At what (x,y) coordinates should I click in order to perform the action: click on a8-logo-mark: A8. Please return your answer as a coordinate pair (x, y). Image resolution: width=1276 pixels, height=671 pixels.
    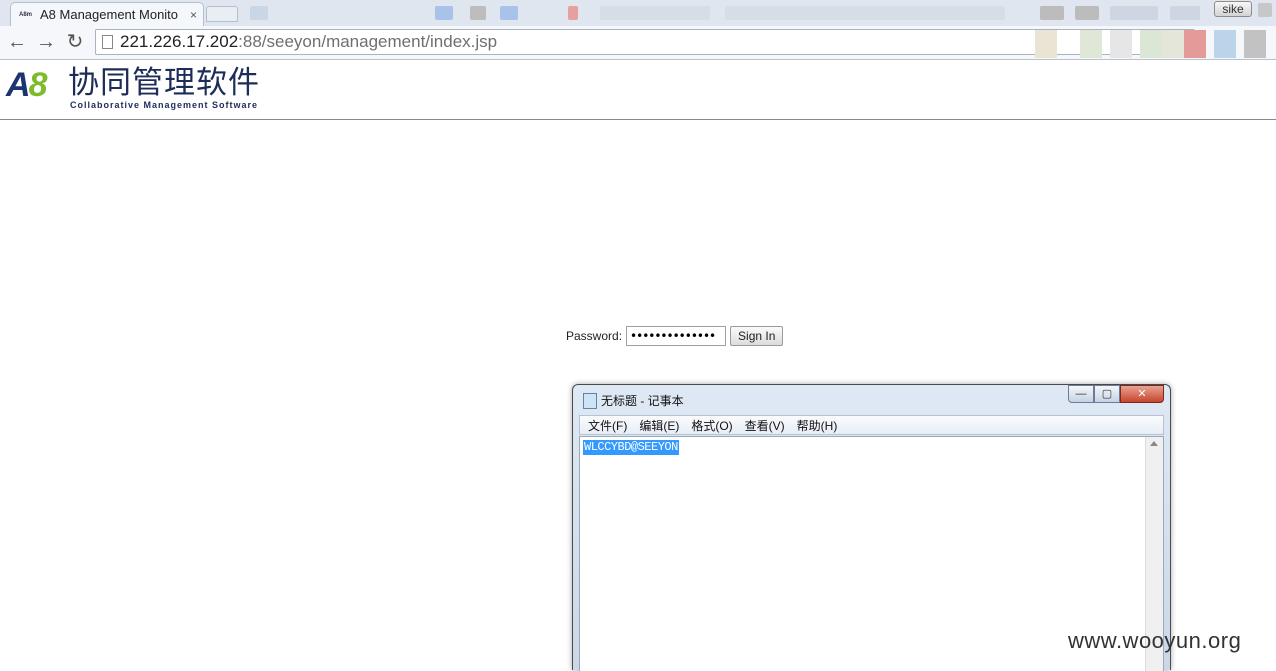
    Looking at the image, I should click on (26, 85).